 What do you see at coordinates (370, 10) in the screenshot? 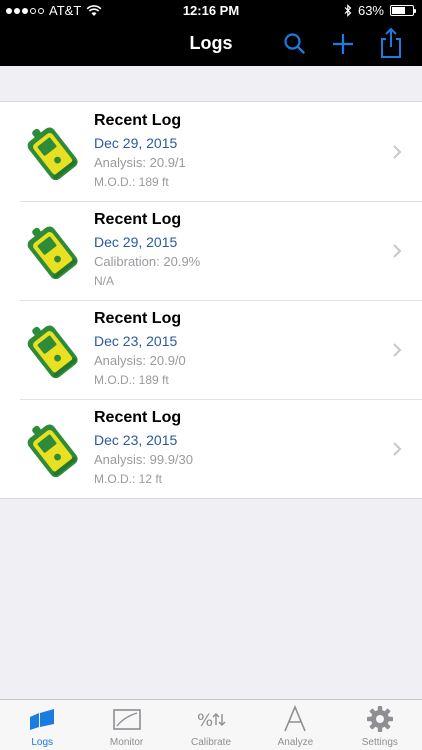
I see `battery-percent: 63%` at bounding box center [370, 10].